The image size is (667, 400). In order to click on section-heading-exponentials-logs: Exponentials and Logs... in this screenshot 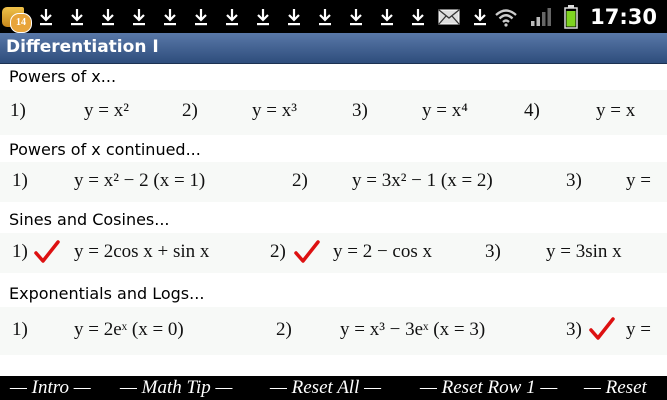, I will do `click(107, 293)`.